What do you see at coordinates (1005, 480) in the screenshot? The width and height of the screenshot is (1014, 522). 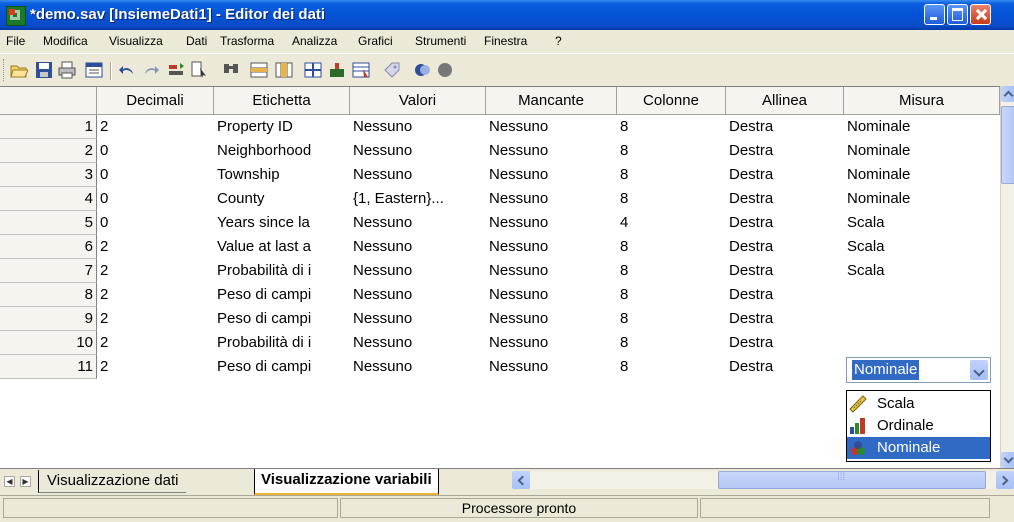 I see `scroll-right-icon` at bounding box center [1005, 480].